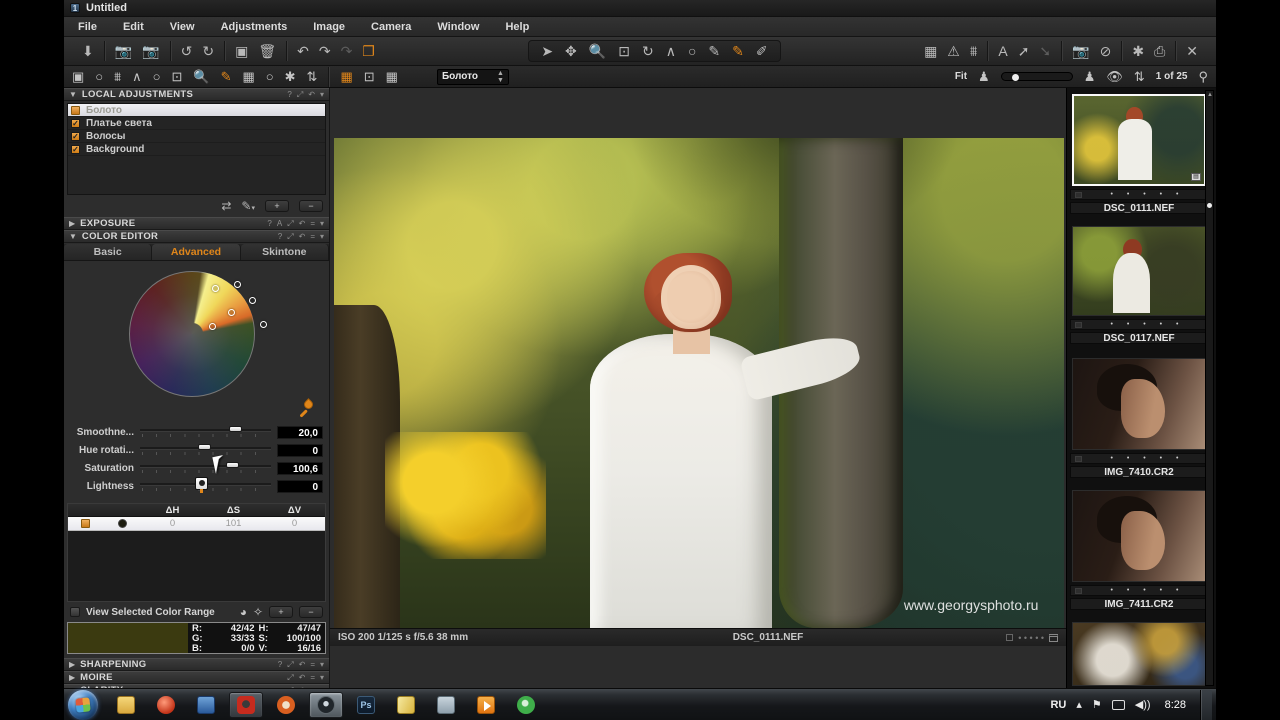 This screenshot has height=720, width=1280. What do you see at coordinates (329, 27) in the screenshot?
I see `menu-image: Image` at bounding box center [329, 27].